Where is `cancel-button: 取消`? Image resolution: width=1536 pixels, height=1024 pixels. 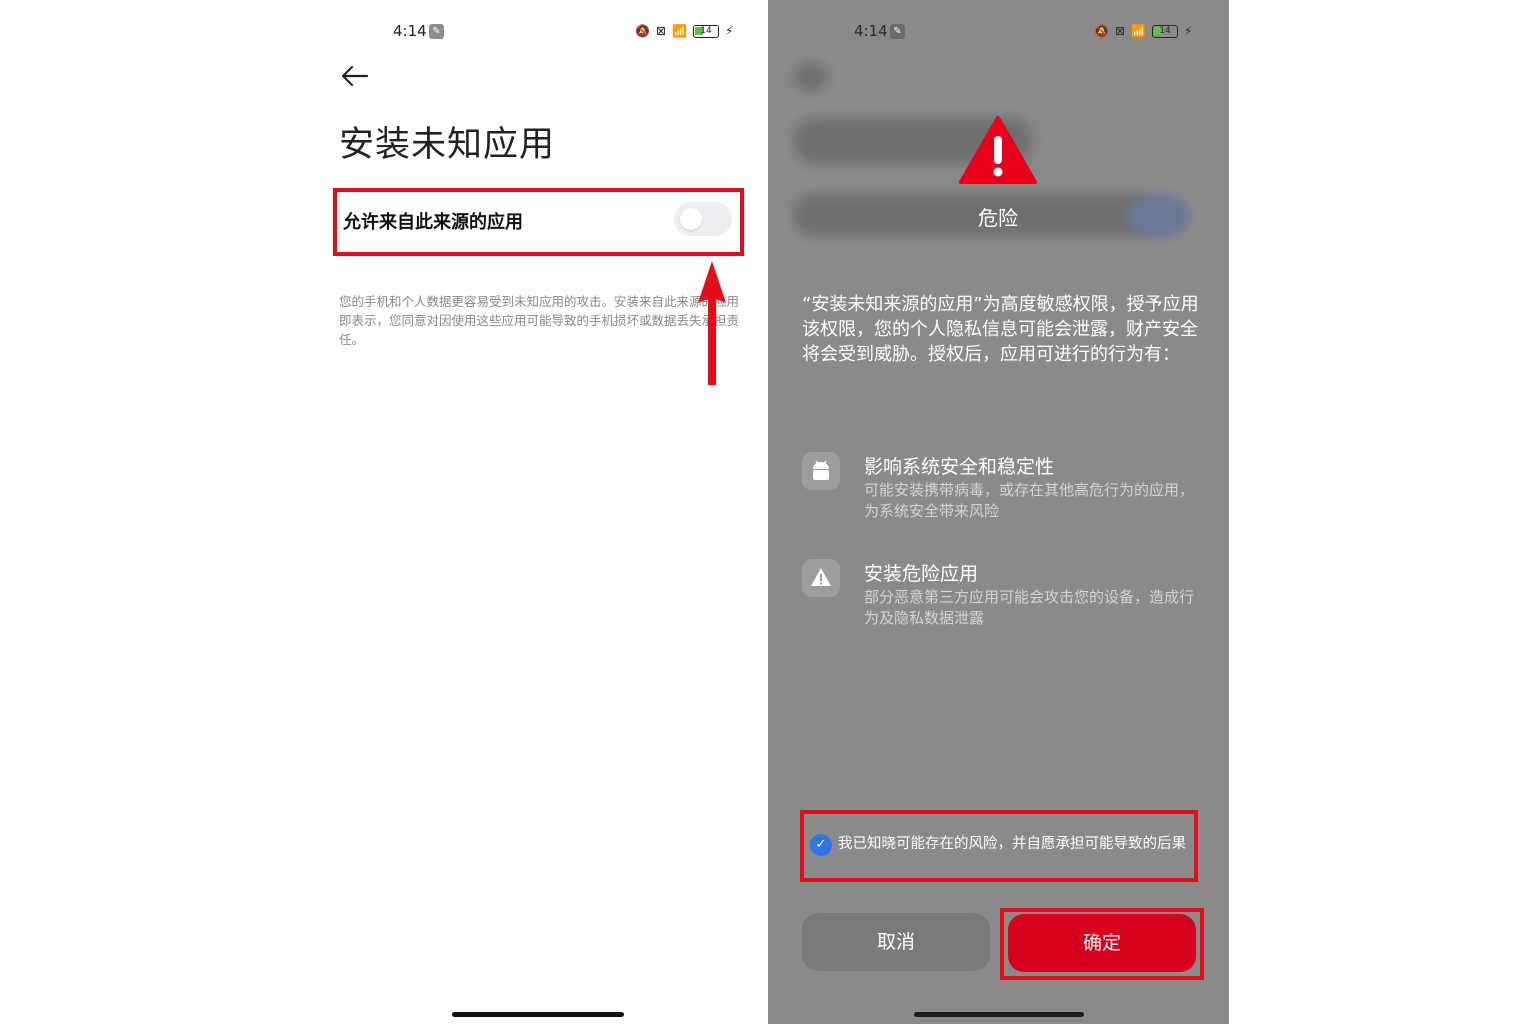
cancel-button: 取消 is located at coordinates (896, 942).